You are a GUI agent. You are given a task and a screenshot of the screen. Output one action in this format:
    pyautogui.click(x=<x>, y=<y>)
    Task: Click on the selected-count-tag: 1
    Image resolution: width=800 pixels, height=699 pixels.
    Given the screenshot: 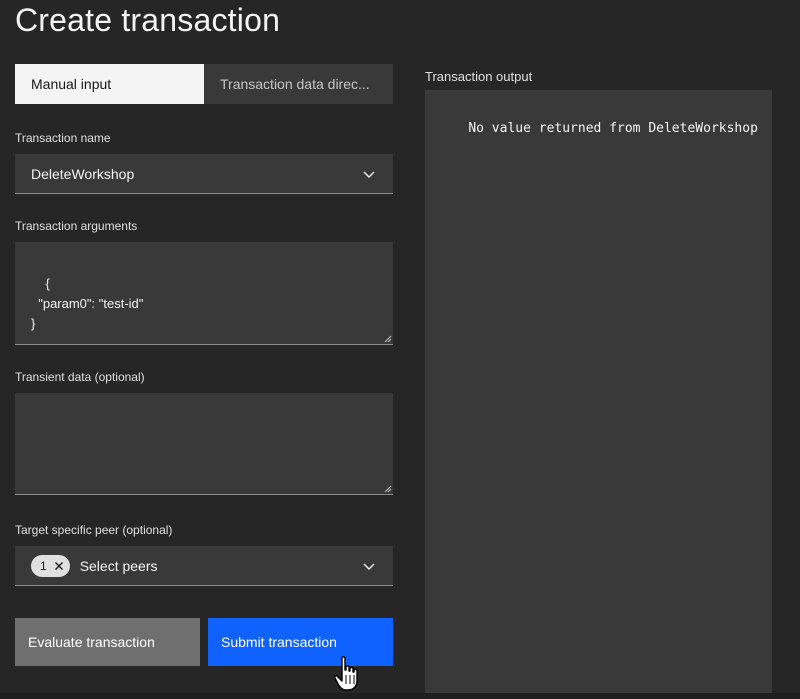 What is the action you would take?
    pyautogui.click(x=50, y=565)
    